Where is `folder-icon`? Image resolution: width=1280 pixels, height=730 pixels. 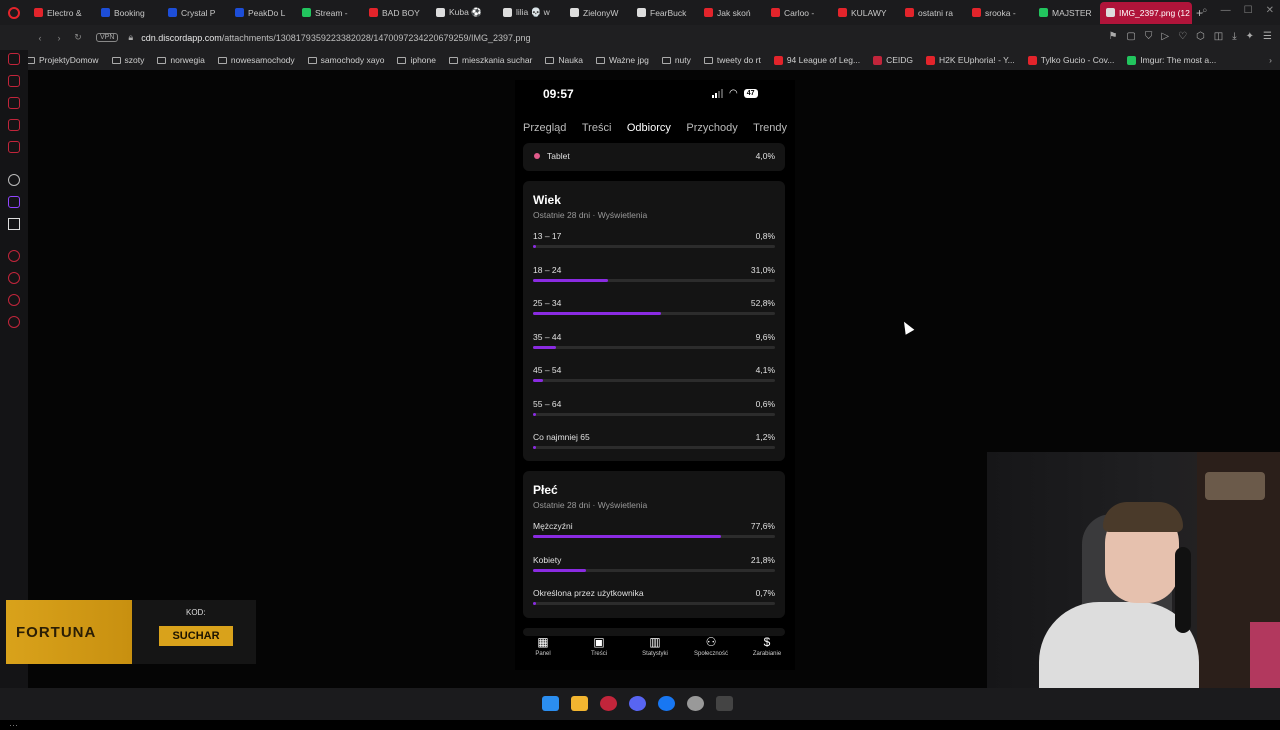
folder-icon is located at coordinates (708, 60).